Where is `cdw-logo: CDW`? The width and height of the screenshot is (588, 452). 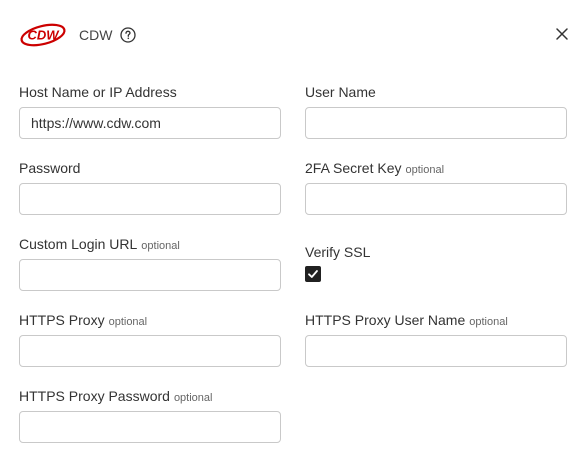
cdw-logo: CDW is located at coordinates (43, 35).